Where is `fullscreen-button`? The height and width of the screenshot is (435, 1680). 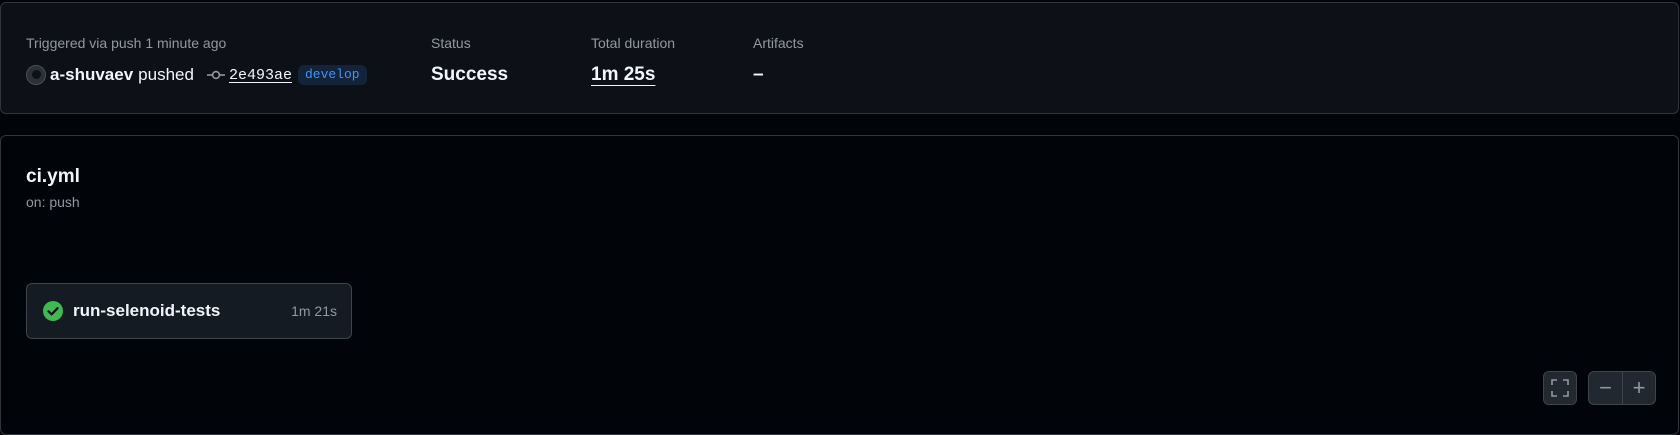 fullscreen-button is located at coordinates (1560, 388).